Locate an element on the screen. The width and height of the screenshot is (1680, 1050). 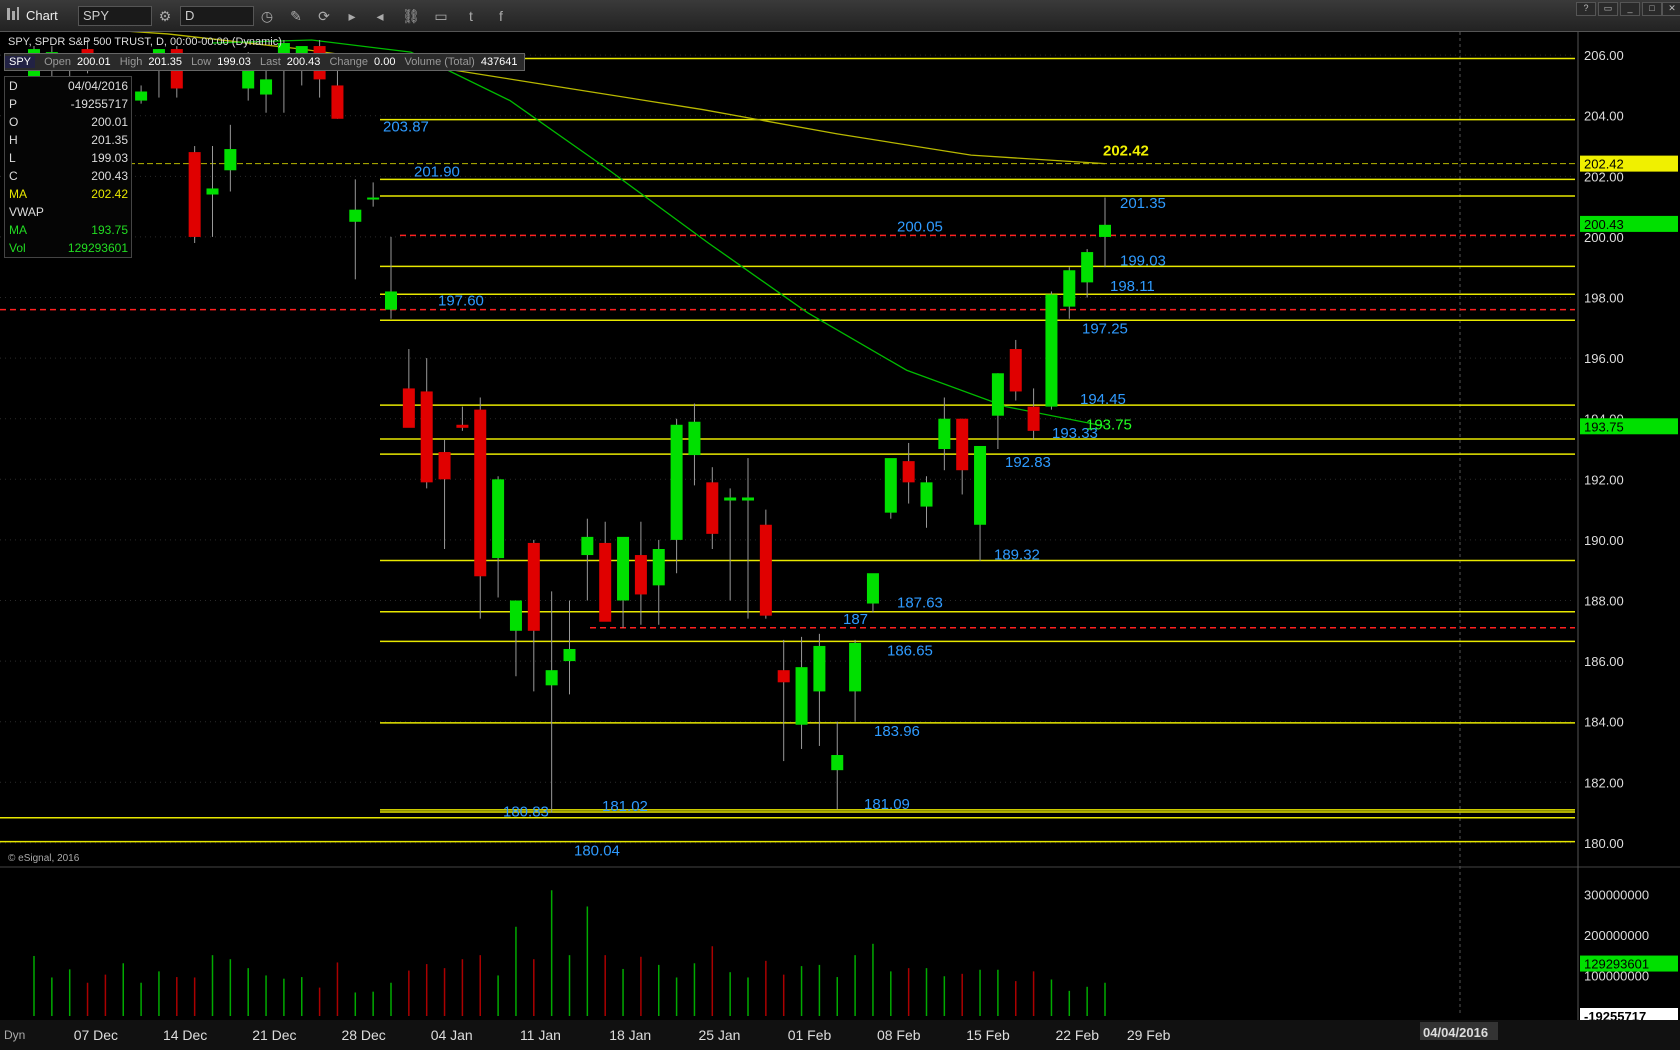
change-value: 0.00 is located at coordinates (385, 62).